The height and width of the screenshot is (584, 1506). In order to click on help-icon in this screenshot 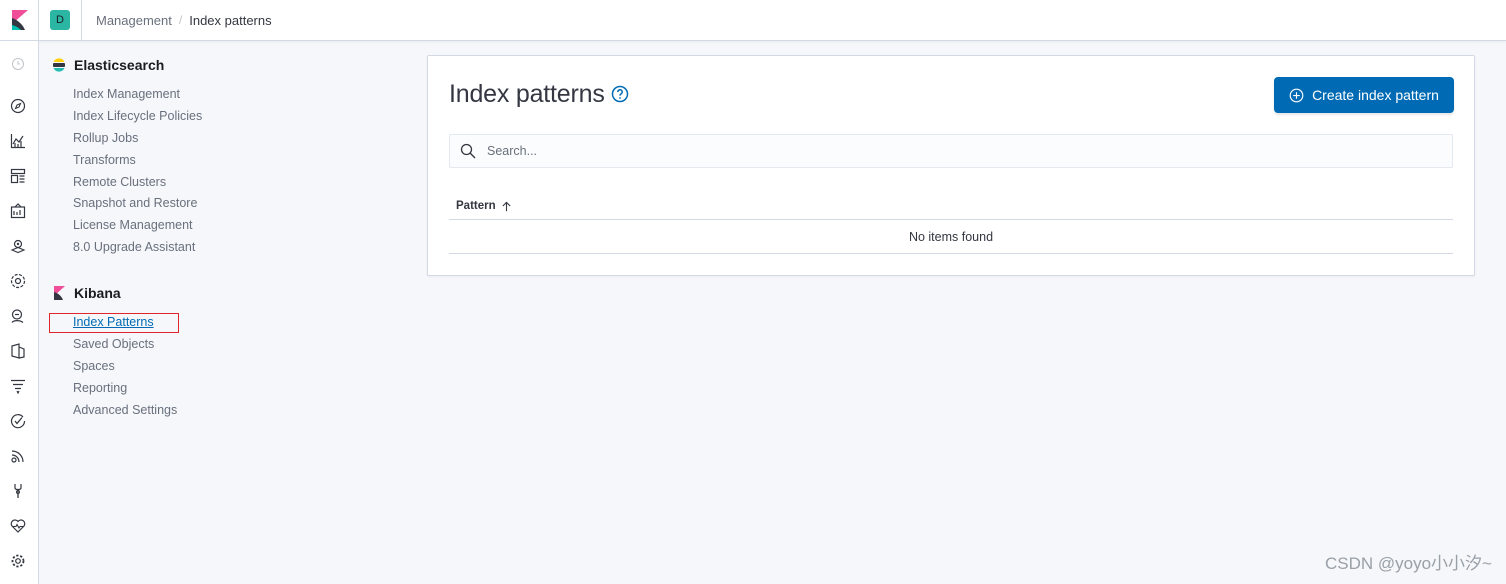, I will do `click(620, 94)`.